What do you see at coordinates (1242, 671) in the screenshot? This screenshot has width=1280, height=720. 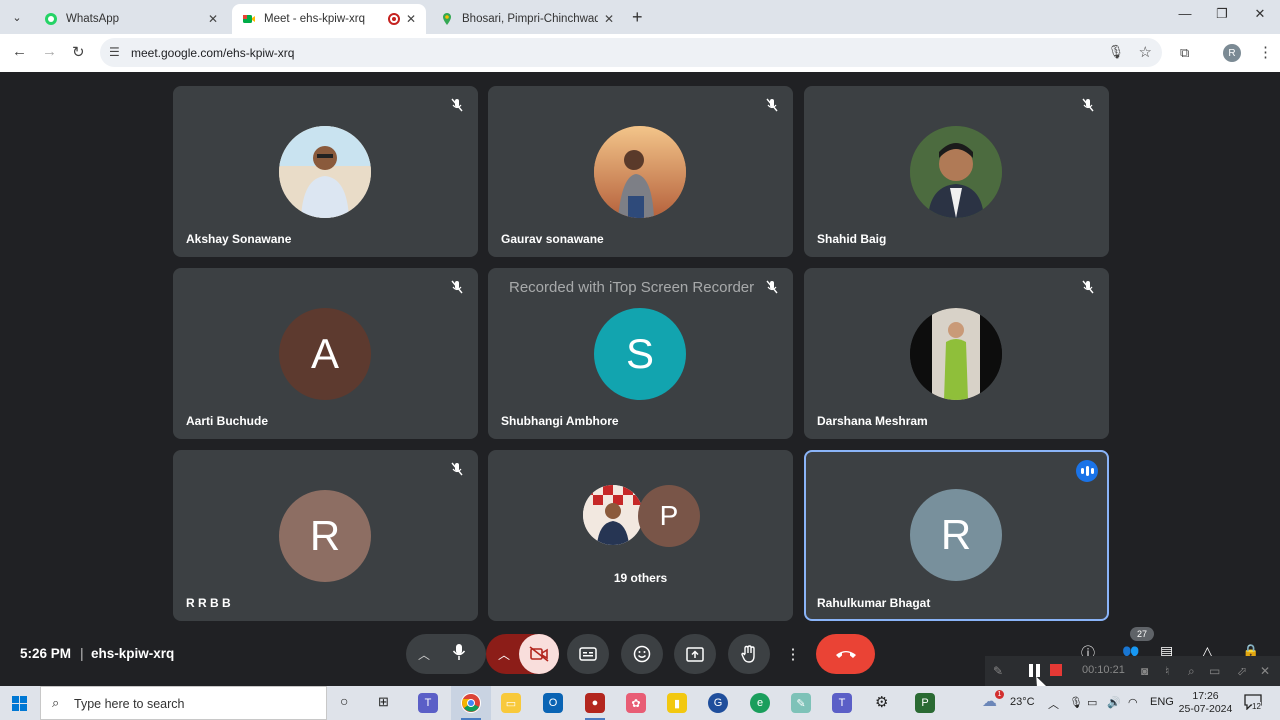 I see `edit-icon: ⬀` at bounding box center [1242, 671].